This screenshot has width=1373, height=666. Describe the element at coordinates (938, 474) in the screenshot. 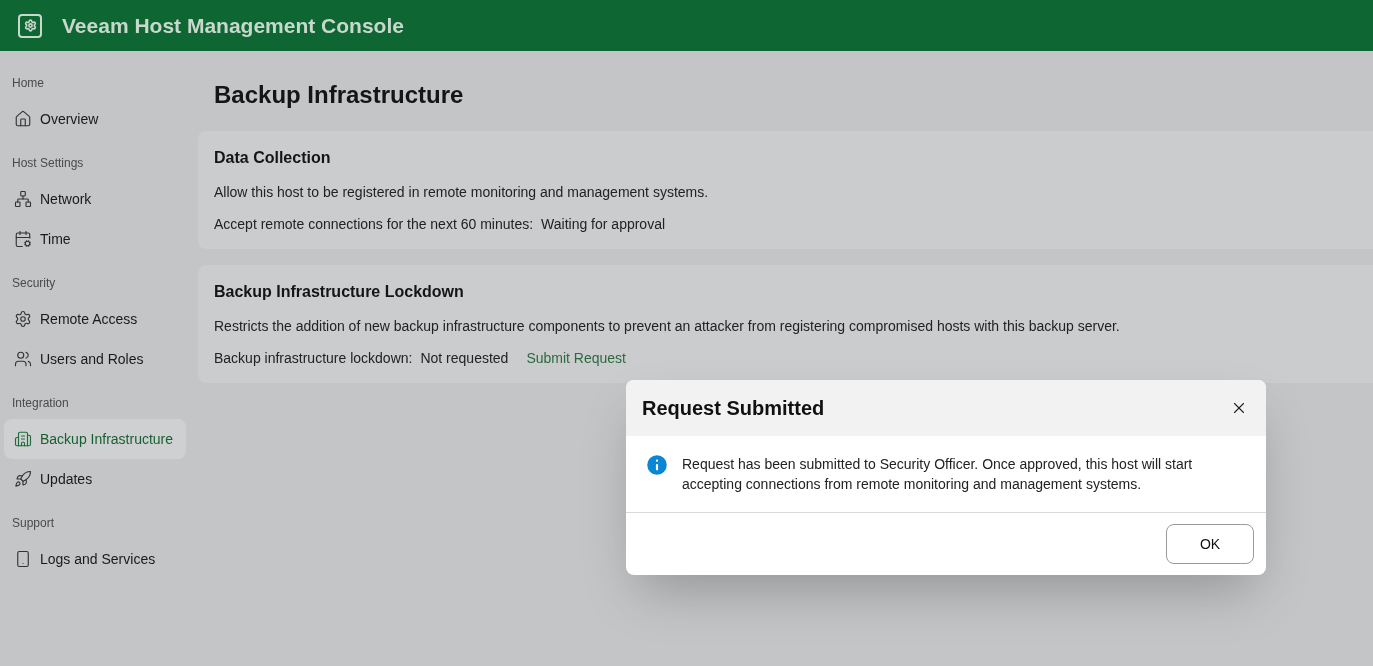

I see `dialog-message: Request has been submitted to Security Officer. Once approved, this host will start accepting connections from remote monitoring and management systems.` at that location.